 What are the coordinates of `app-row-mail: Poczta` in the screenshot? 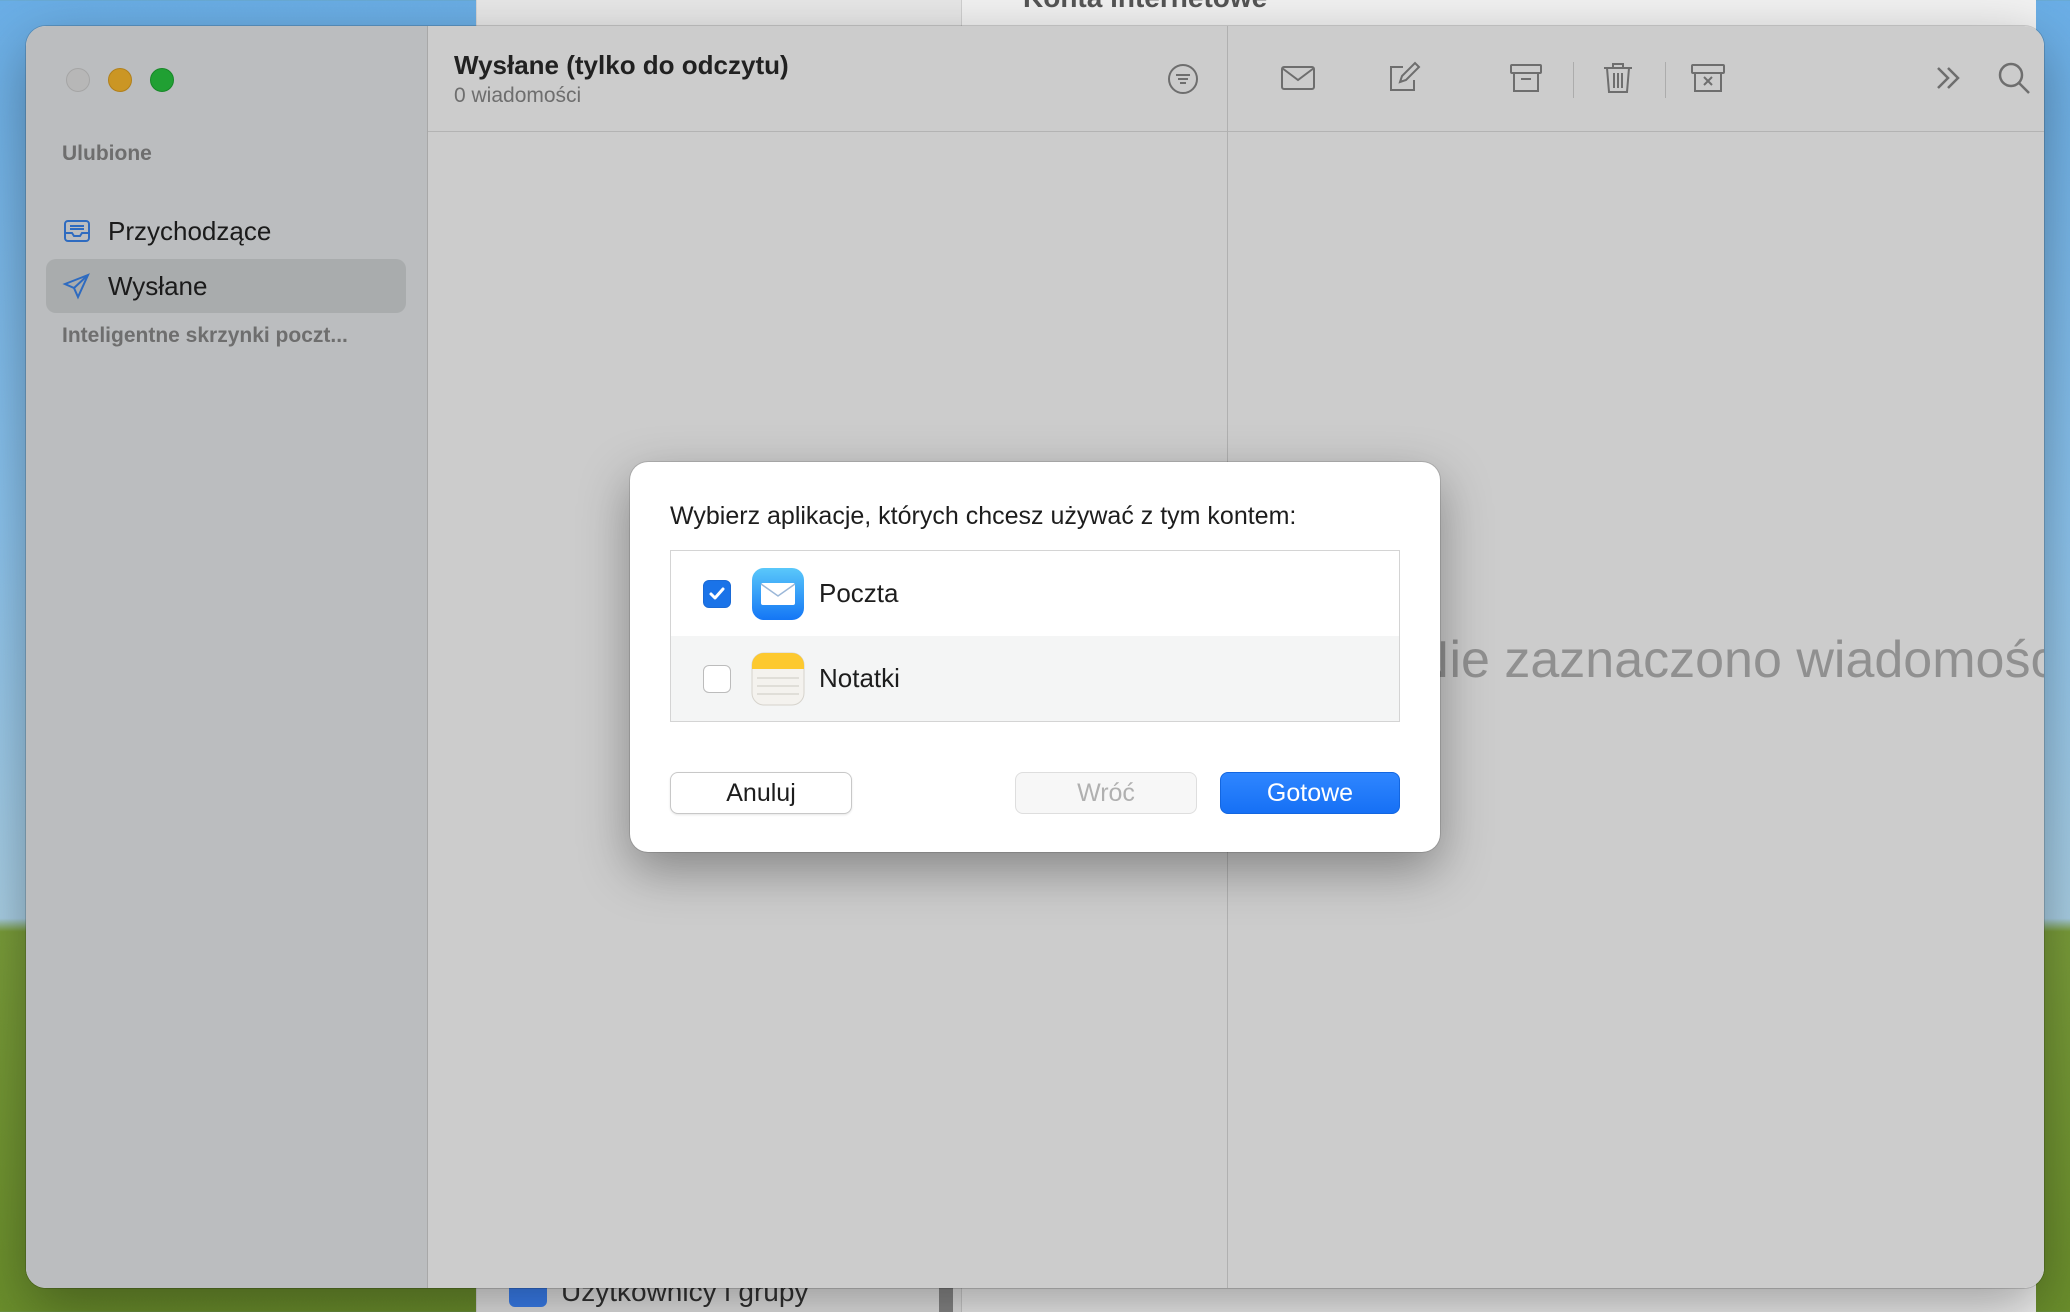 It's located at (1035, 593).